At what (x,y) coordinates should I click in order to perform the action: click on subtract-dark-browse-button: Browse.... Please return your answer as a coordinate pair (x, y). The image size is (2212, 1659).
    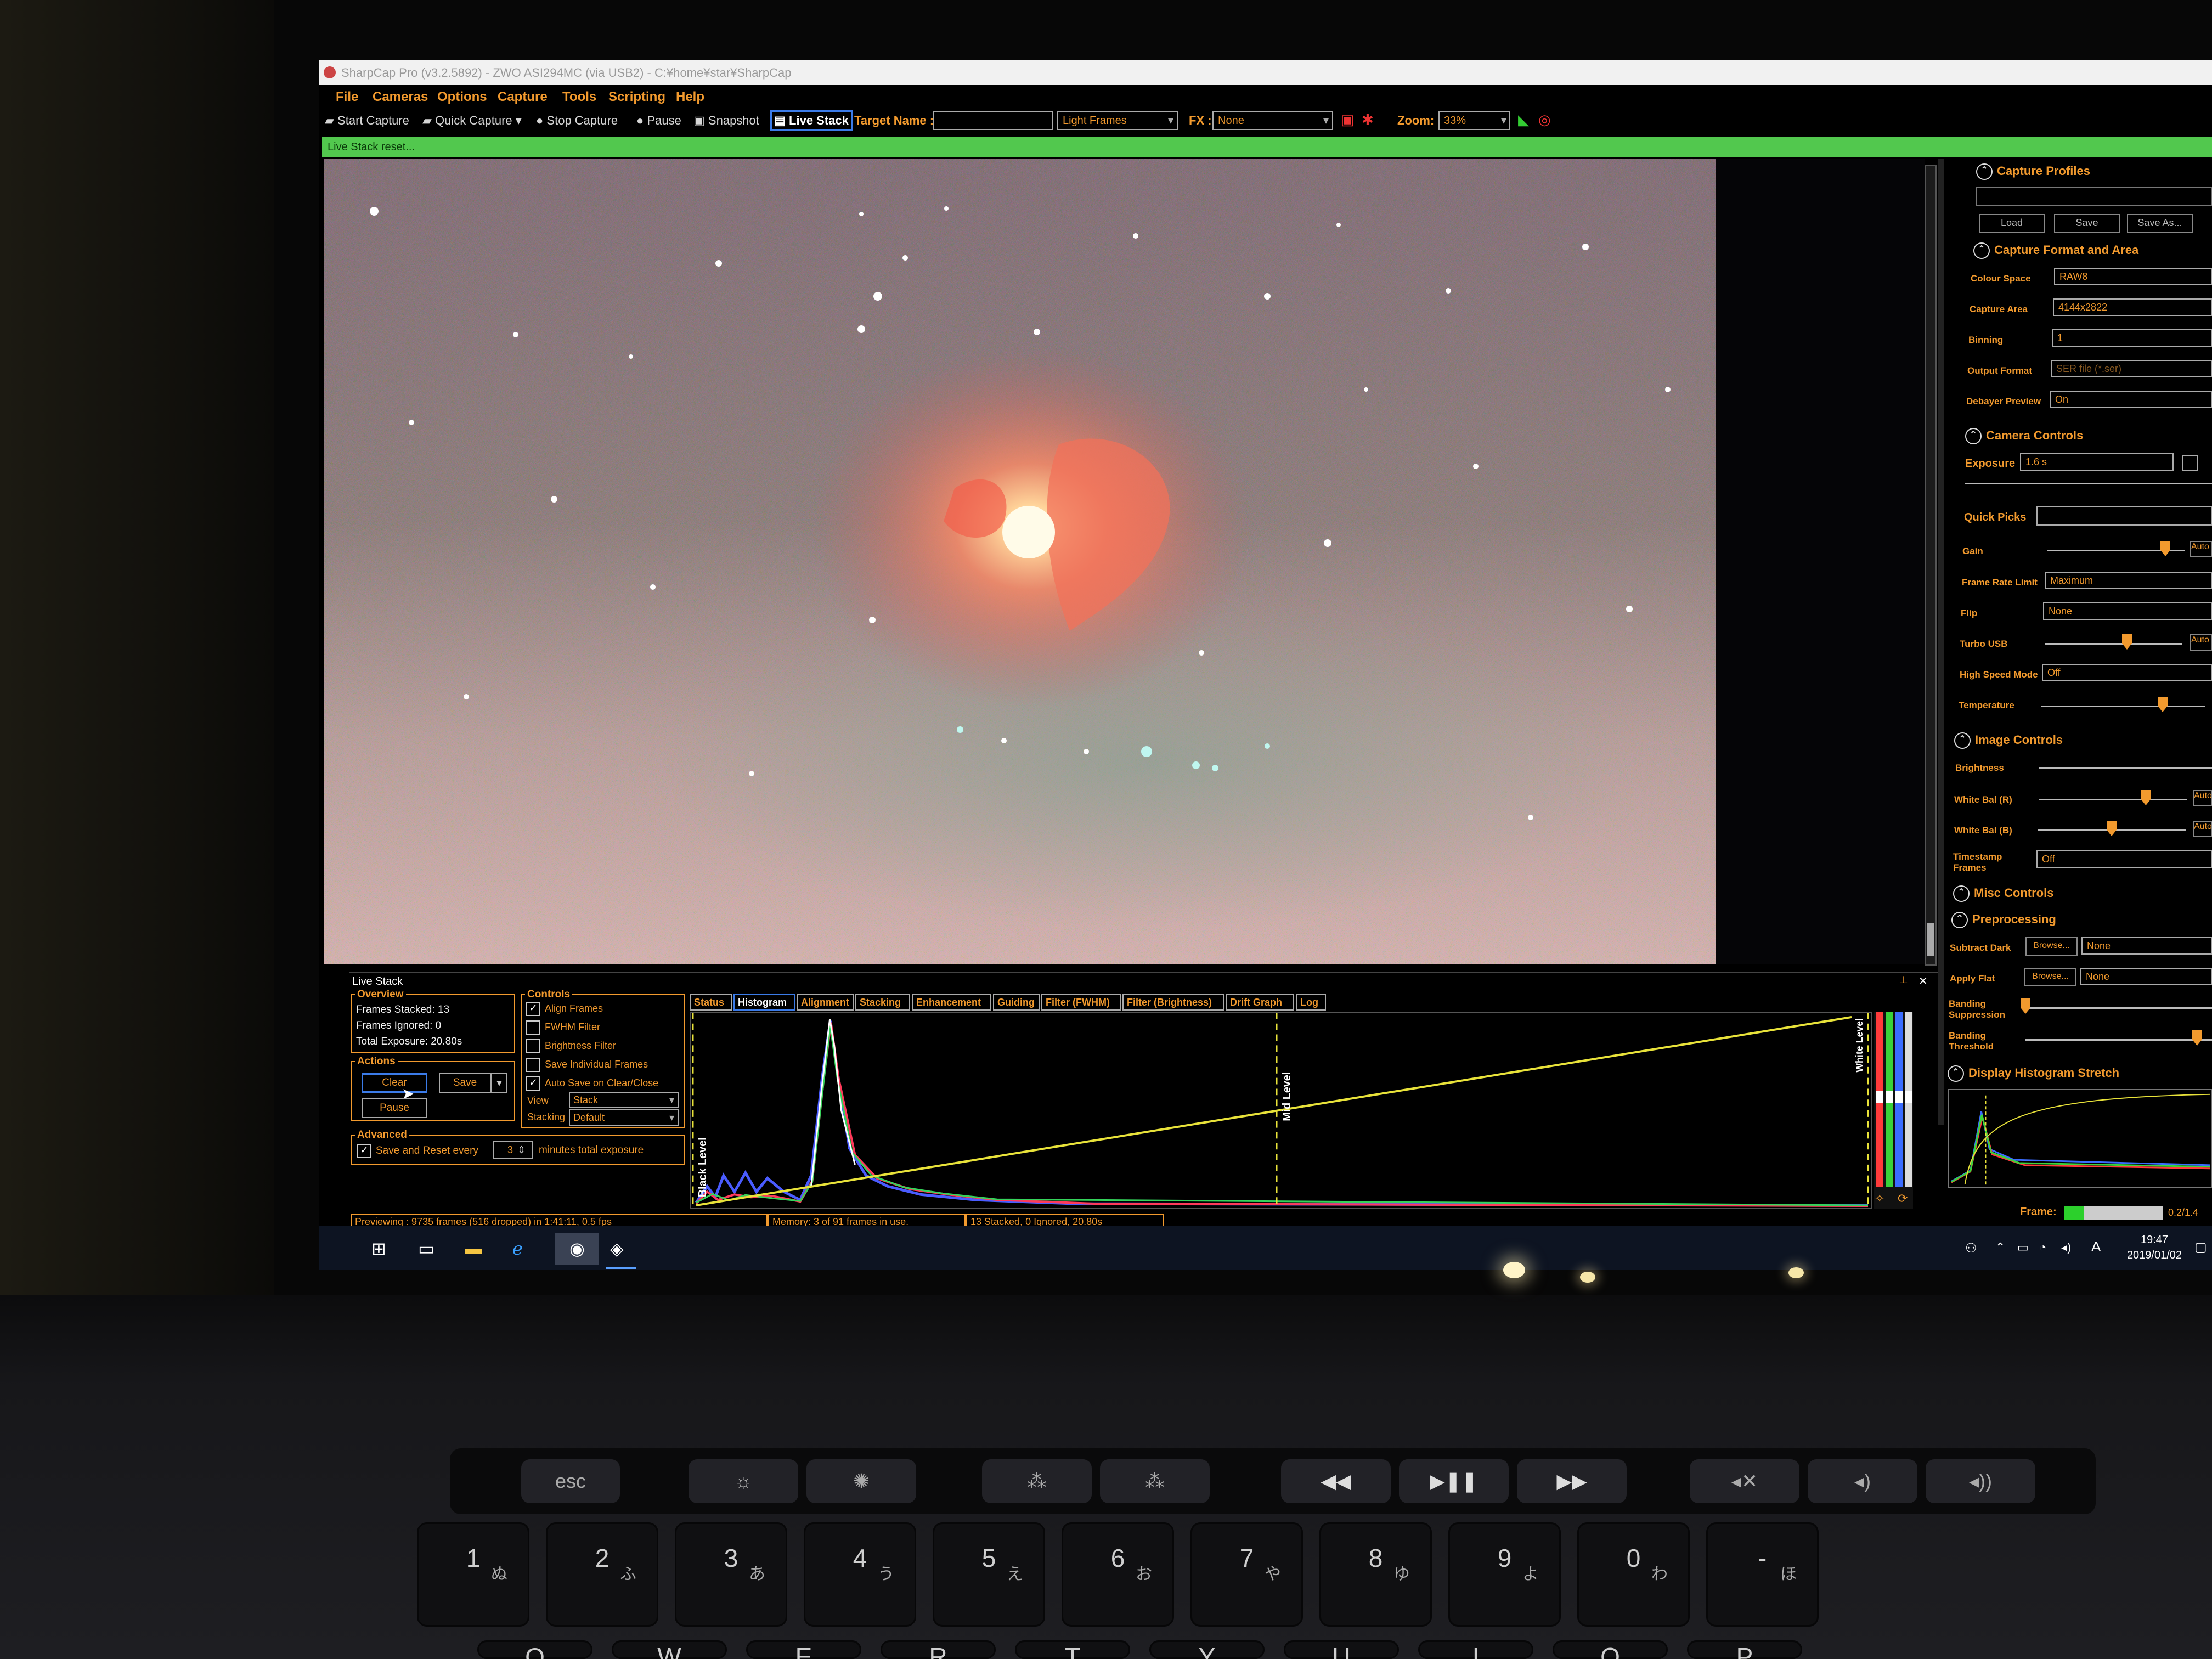
    Looking at the image, I should click on (2052, 947).